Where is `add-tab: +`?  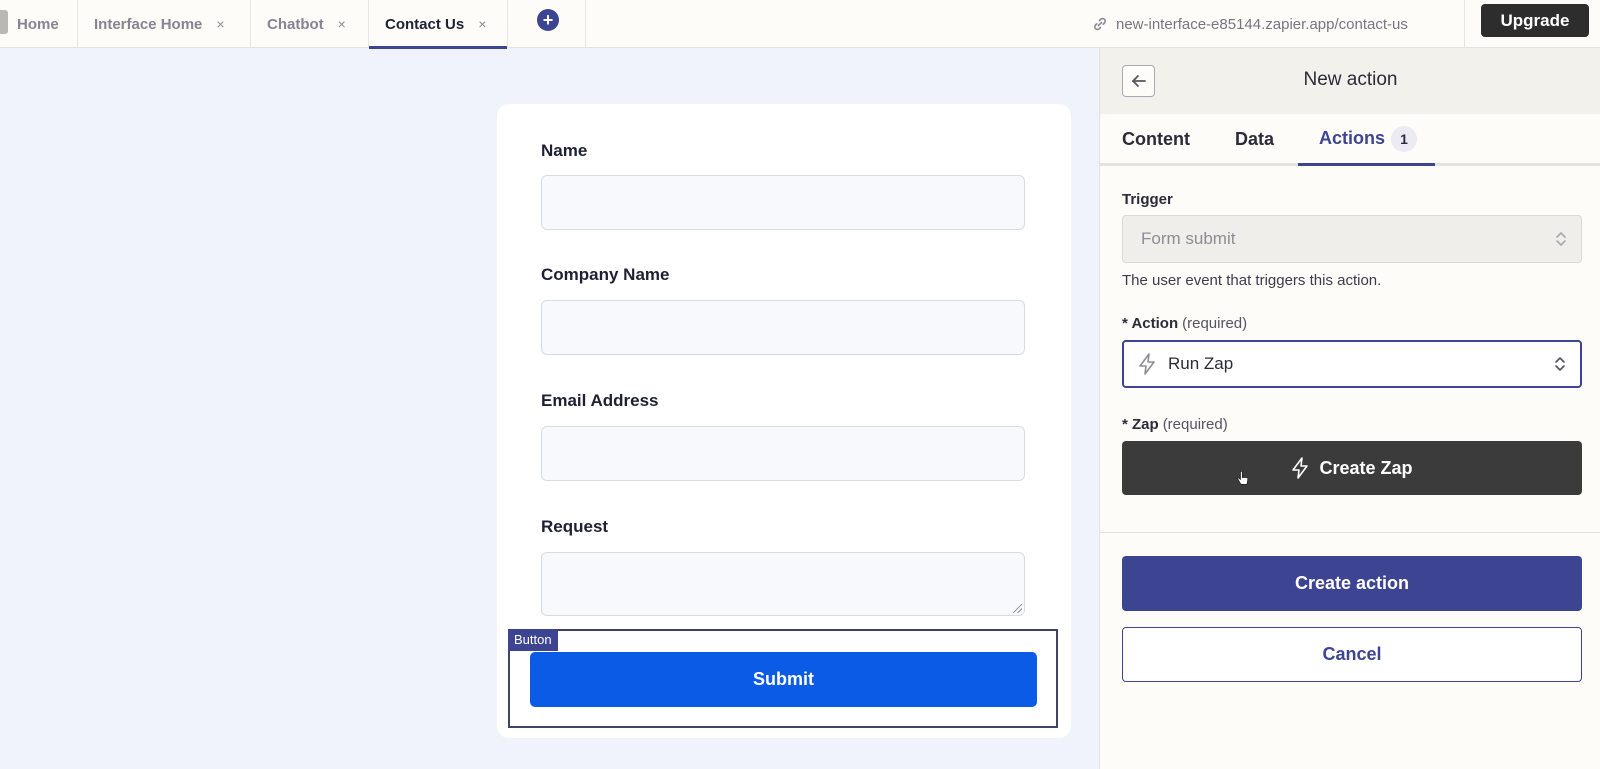 add-tab: + is located at coordinates (547, 24).